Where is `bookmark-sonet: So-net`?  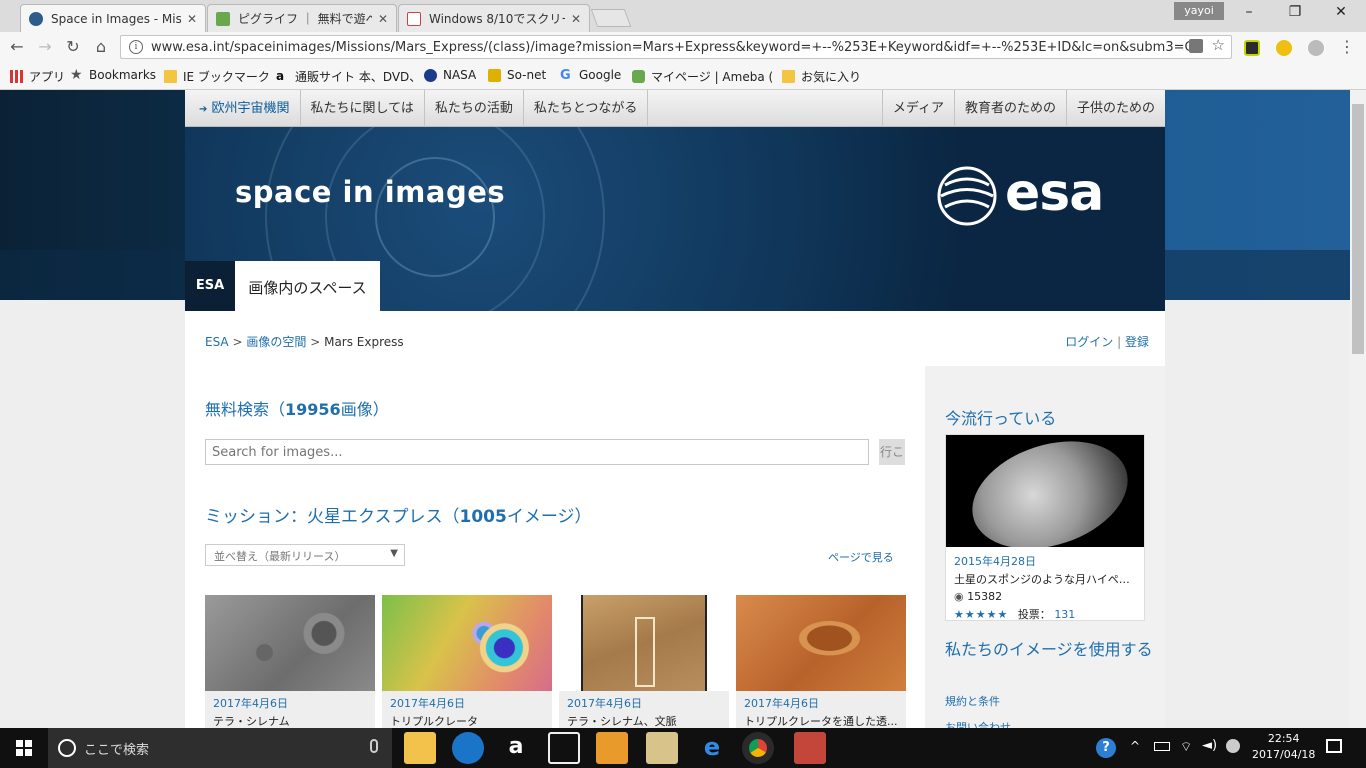
bookmark-sonet: So-net is located at coordinates (517, 75).